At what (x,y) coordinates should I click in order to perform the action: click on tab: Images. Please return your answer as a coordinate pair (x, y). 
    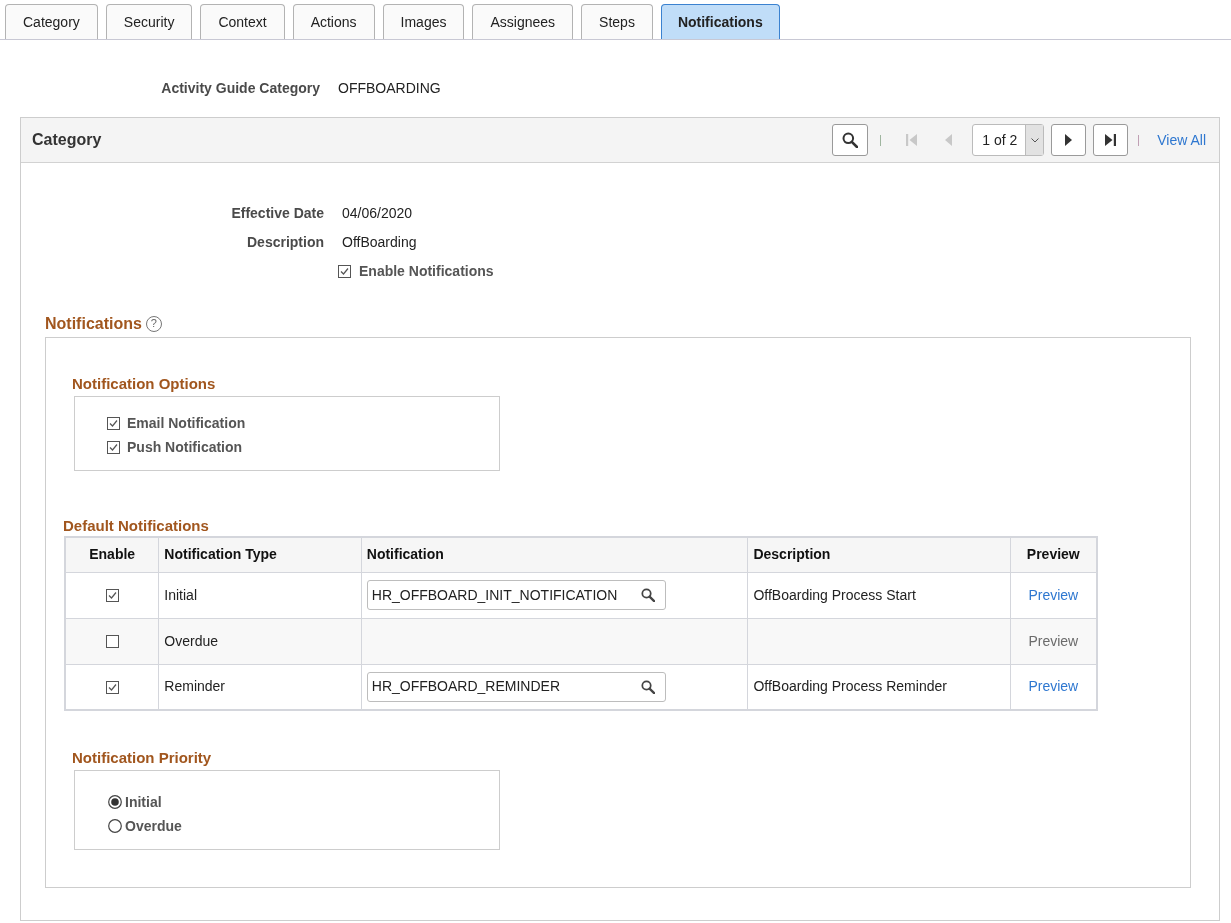
    Looking at the image, I should click on (423, 21).